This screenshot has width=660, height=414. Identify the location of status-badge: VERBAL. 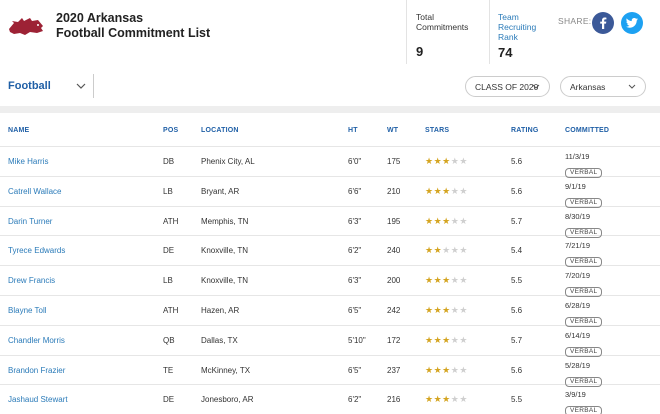
(584, 410).